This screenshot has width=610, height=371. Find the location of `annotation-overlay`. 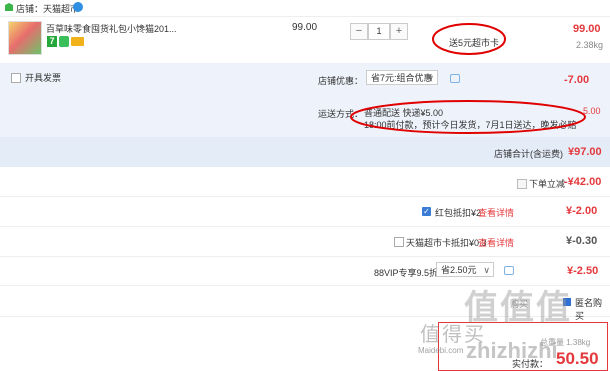

annotation-overlay is located at coordinates (468, 78).